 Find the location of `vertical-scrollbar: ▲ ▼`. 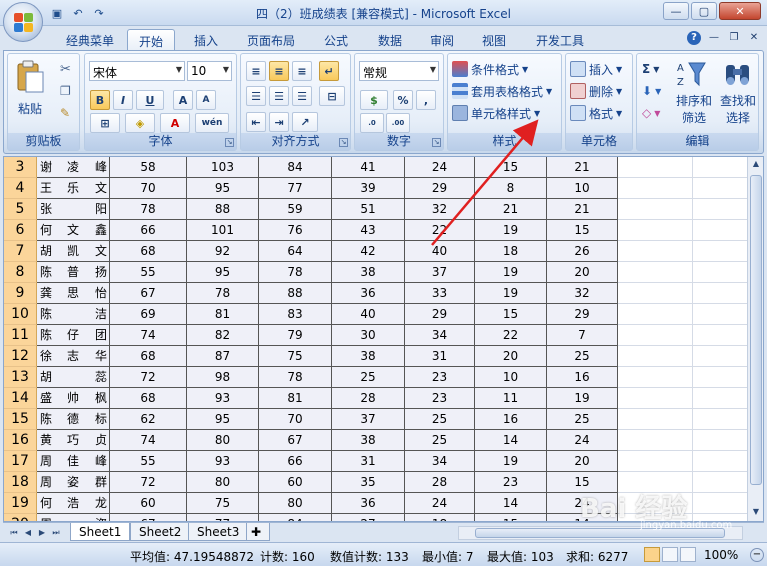

vertical-scrollbar: ▲ ▼ is located at coordinates (755, 339).